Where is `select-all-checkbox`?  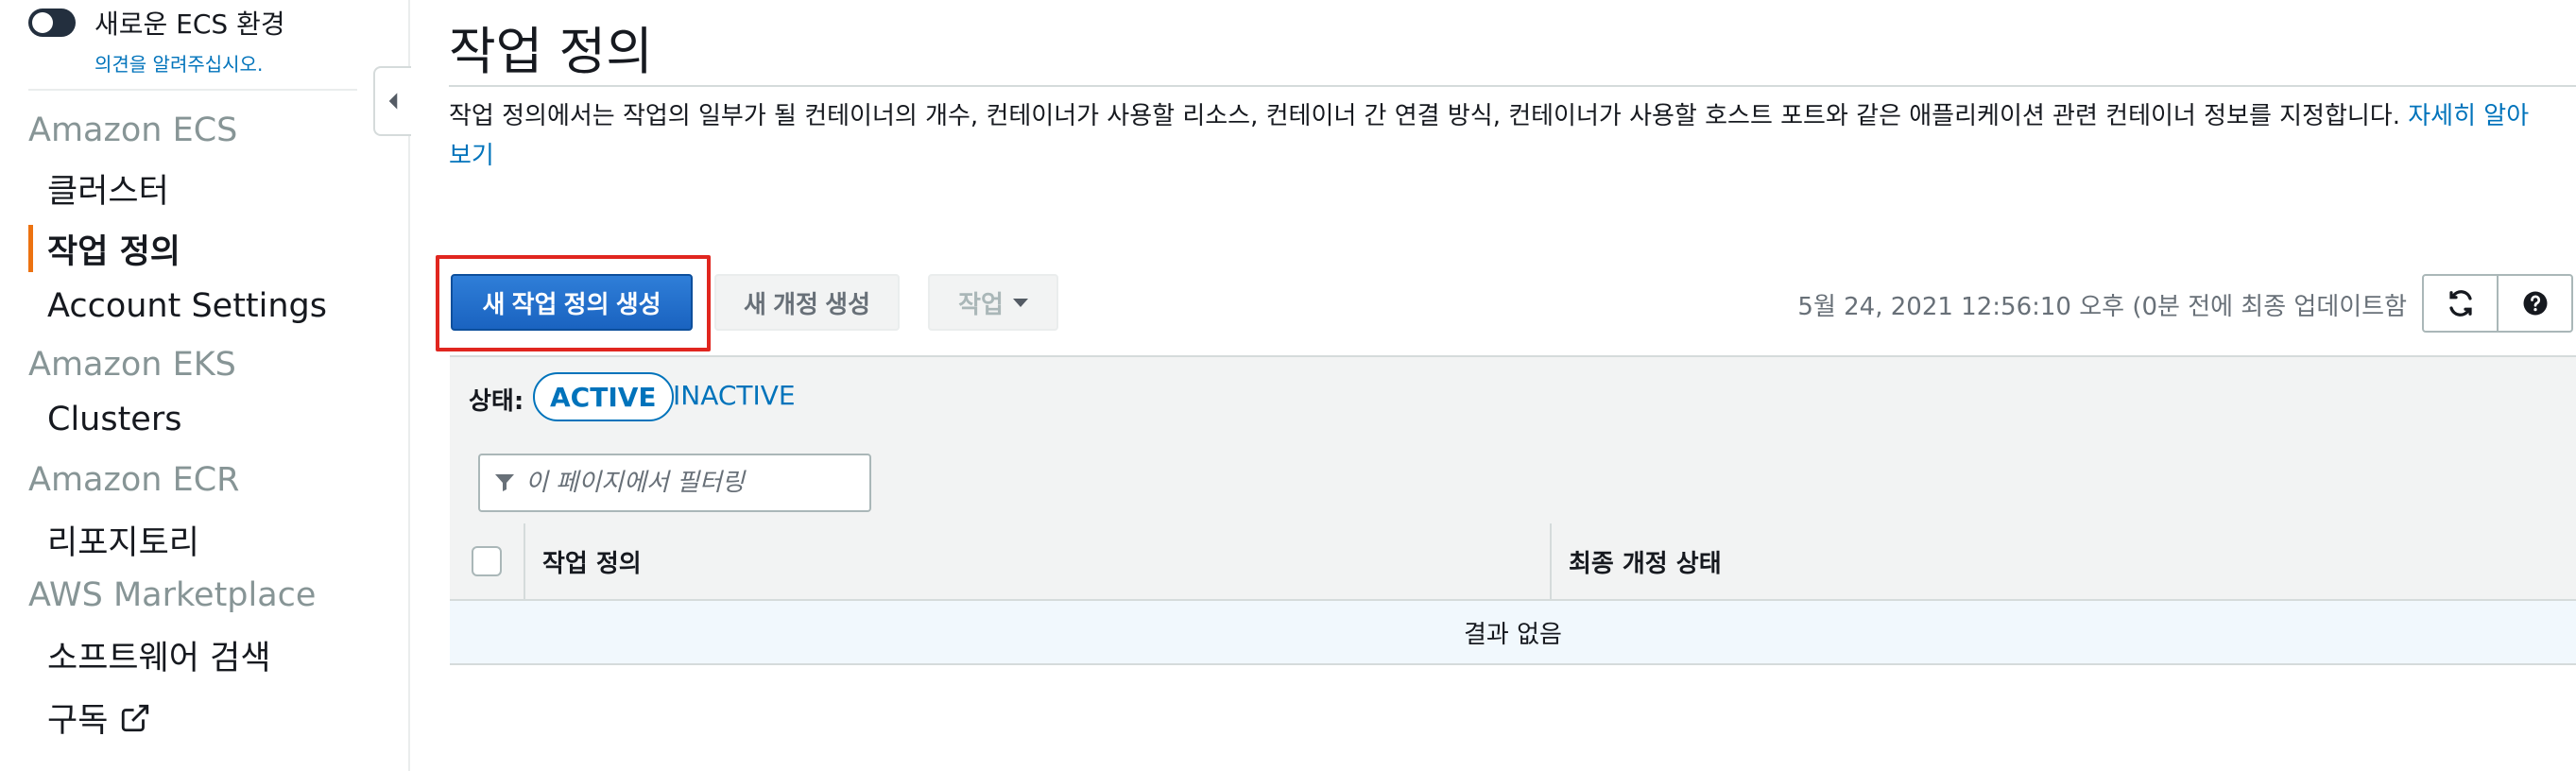 select-all-checkbox is located at coordinates (487, 561).